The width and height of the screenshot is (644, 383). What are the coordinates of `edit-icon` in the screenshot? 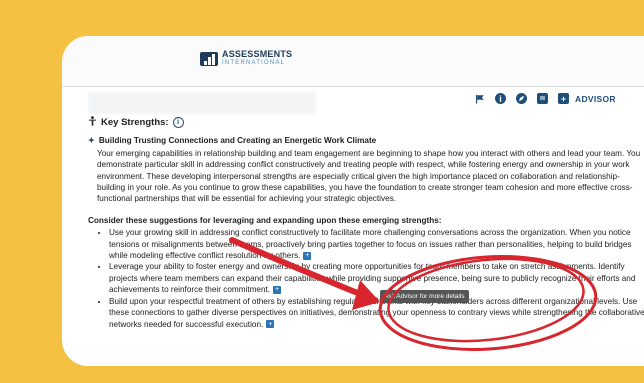 It's located at (521, 98).